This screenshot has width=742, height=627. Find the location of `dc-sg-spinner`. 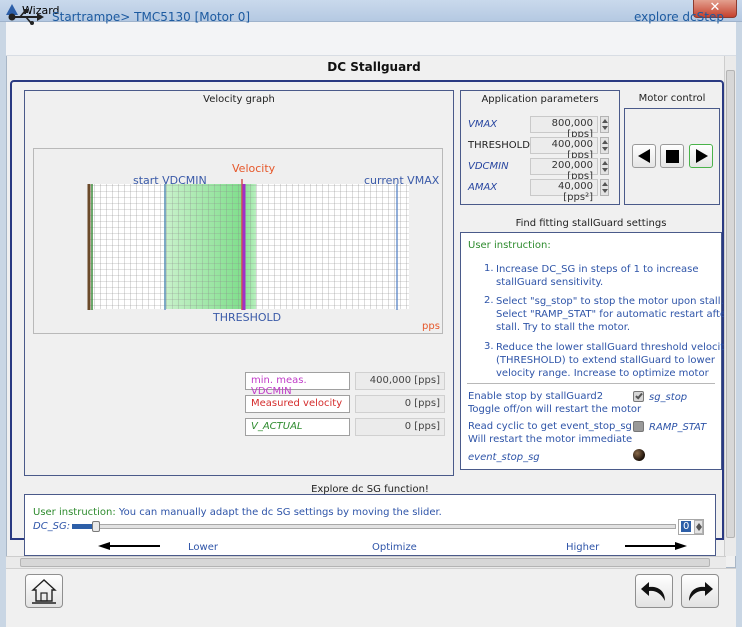

dc-sg-spinner is located at coordinates (698, 527).